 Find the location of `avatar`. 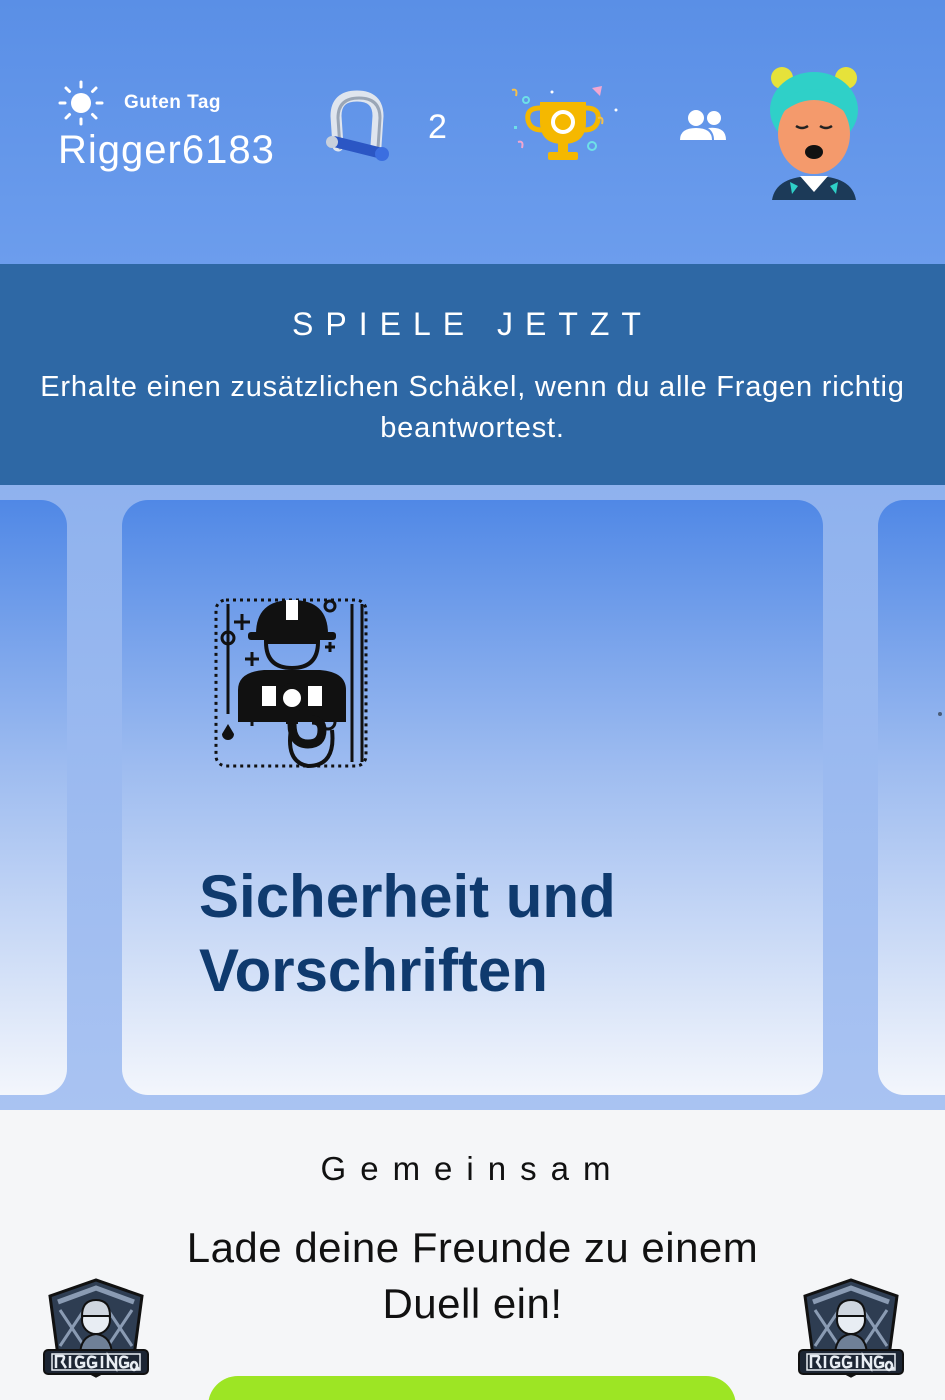

avatar is located at coordinates (814, 132).